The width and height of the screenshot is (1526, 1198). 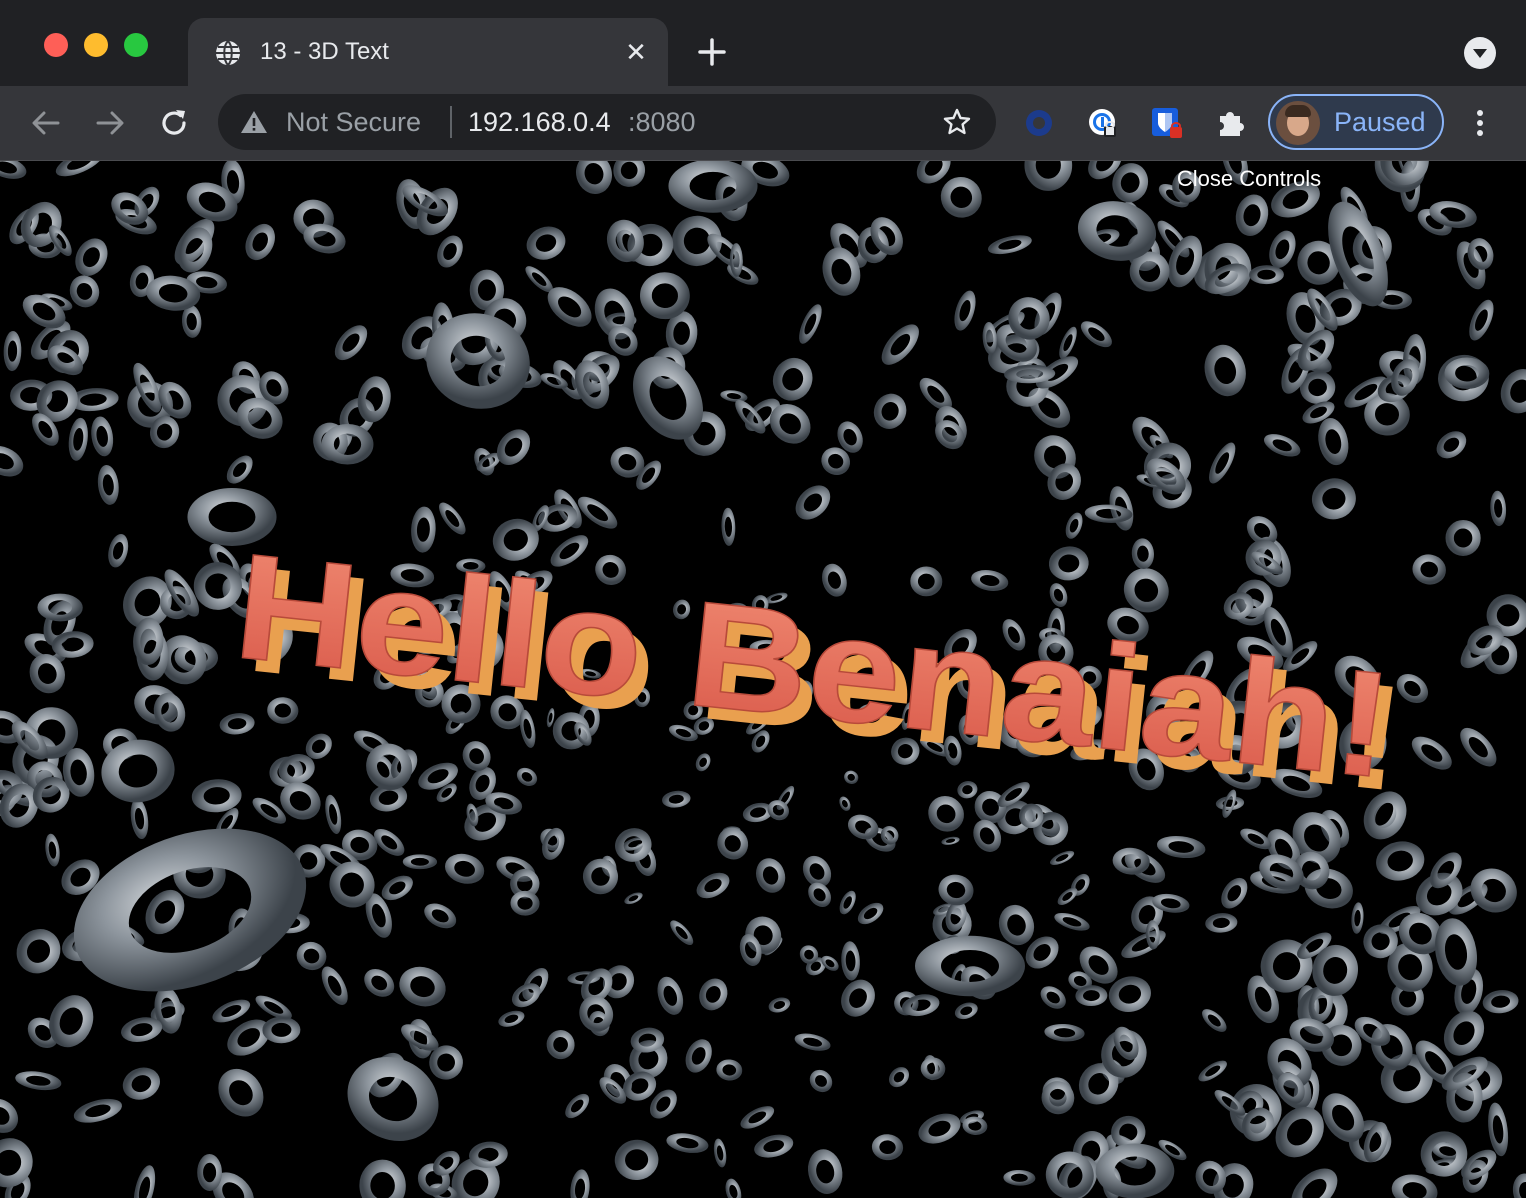 I want to click on tab-strip: 13 - 3D Text ✕, so click(x=763, y=43).